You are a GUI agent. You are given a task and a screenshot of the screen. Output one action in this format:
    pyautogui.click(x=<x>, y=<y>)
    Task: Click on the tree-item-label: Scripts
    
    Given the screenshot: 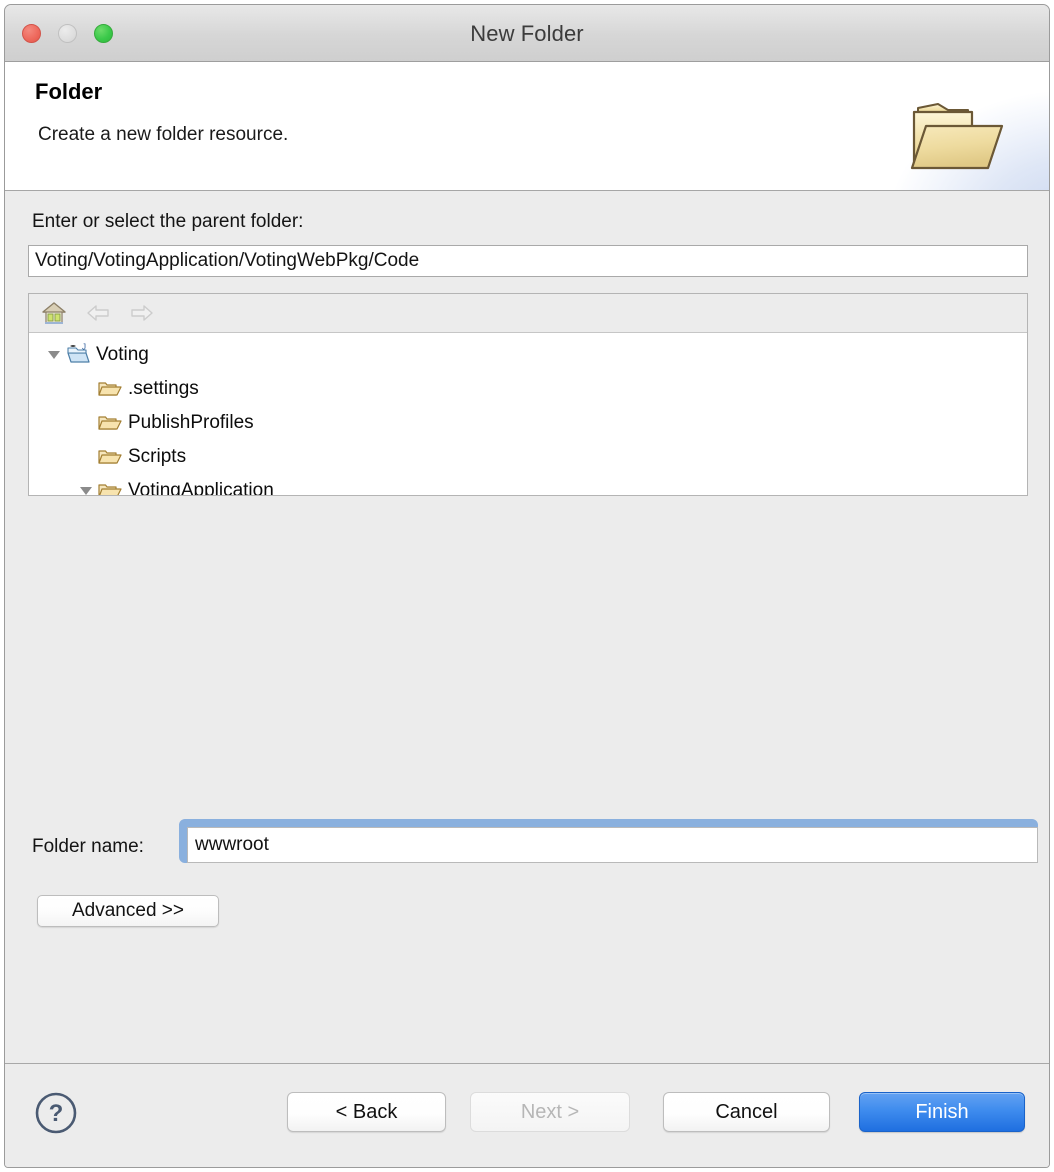 What is the action you would take?
    pyautogui.click(x=157, y=456)
    